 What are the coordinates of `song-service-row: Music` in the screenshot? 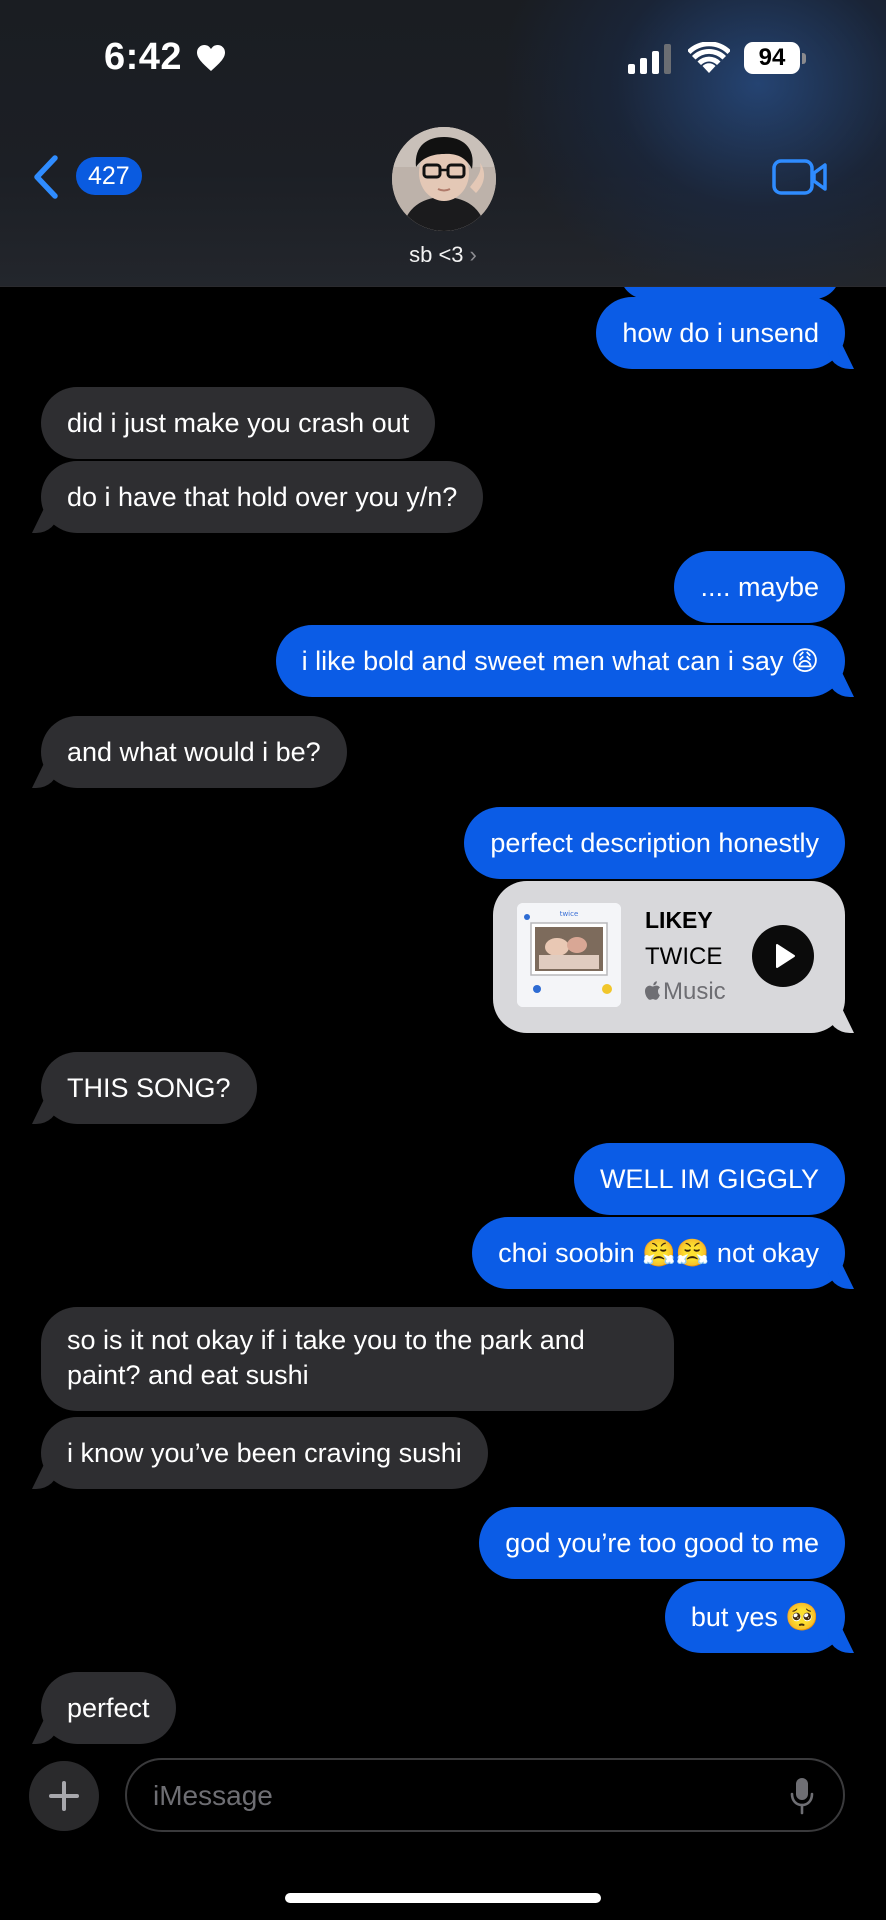 It's located at (685, 992).